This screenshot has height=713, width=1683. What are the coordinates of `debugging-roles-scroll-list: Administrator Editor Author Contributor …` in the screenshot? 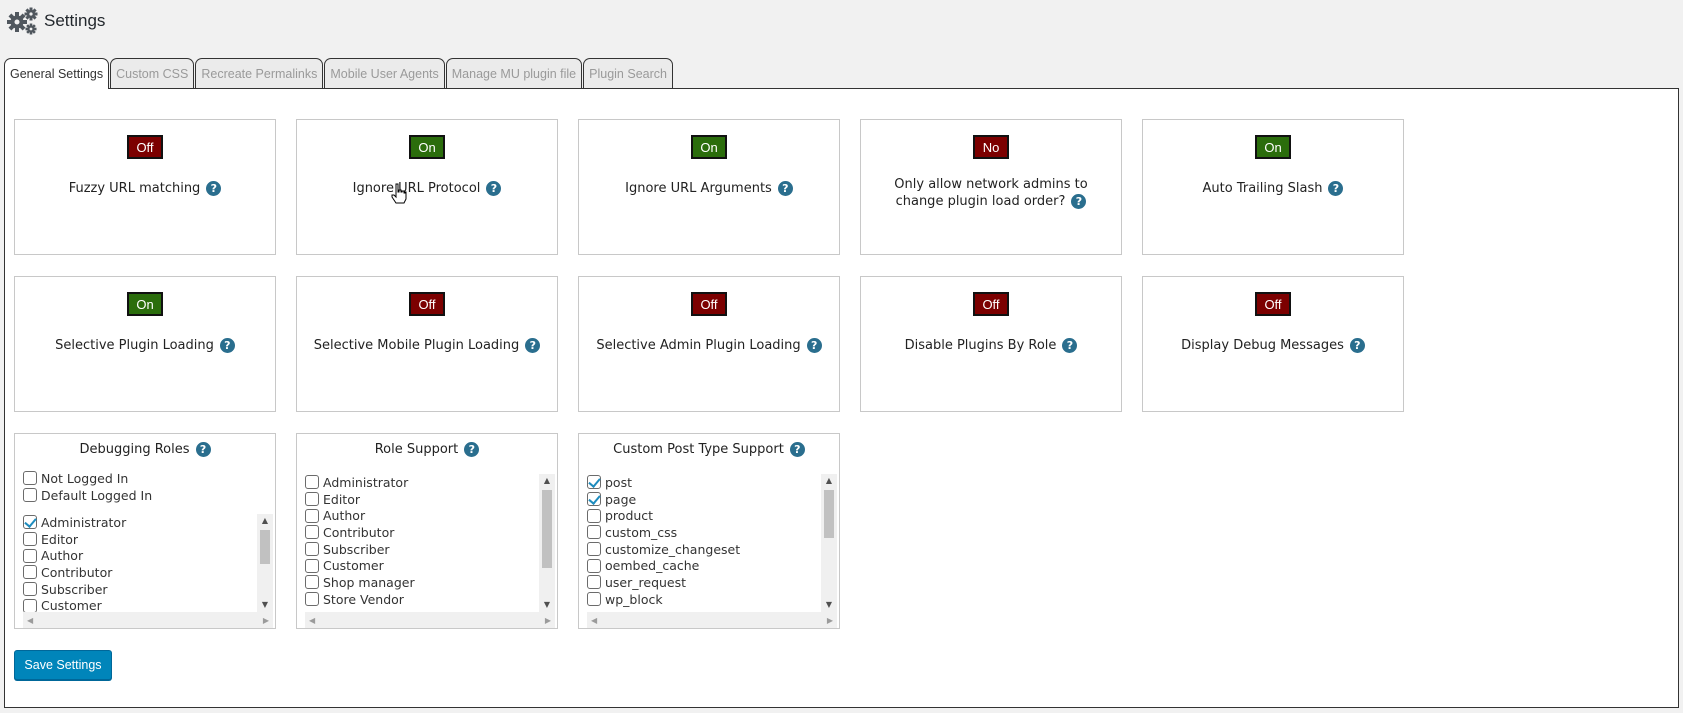 It's located at (148, 571).